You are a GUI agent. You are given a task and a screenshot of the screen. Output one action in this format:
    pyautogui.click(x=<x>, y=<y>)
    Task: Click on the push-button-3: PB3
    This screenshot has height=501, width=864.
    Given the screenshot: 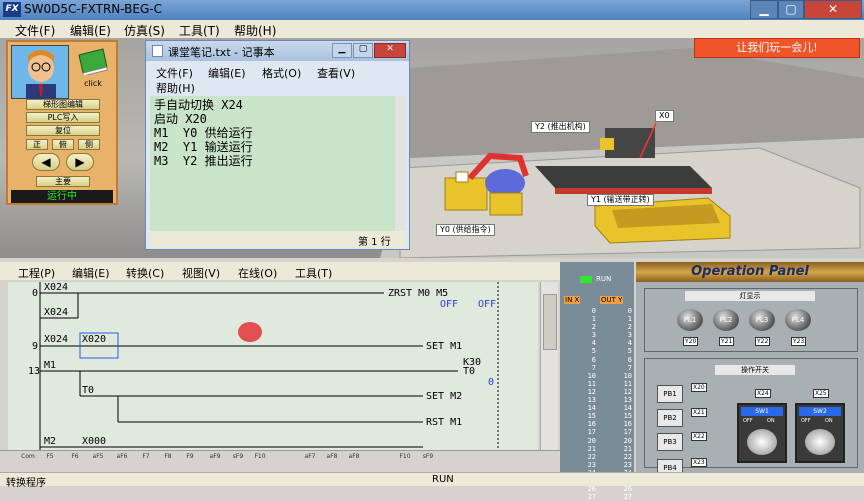 What is the action you would take?
    pyautogui.click(x=670, y=442)
    